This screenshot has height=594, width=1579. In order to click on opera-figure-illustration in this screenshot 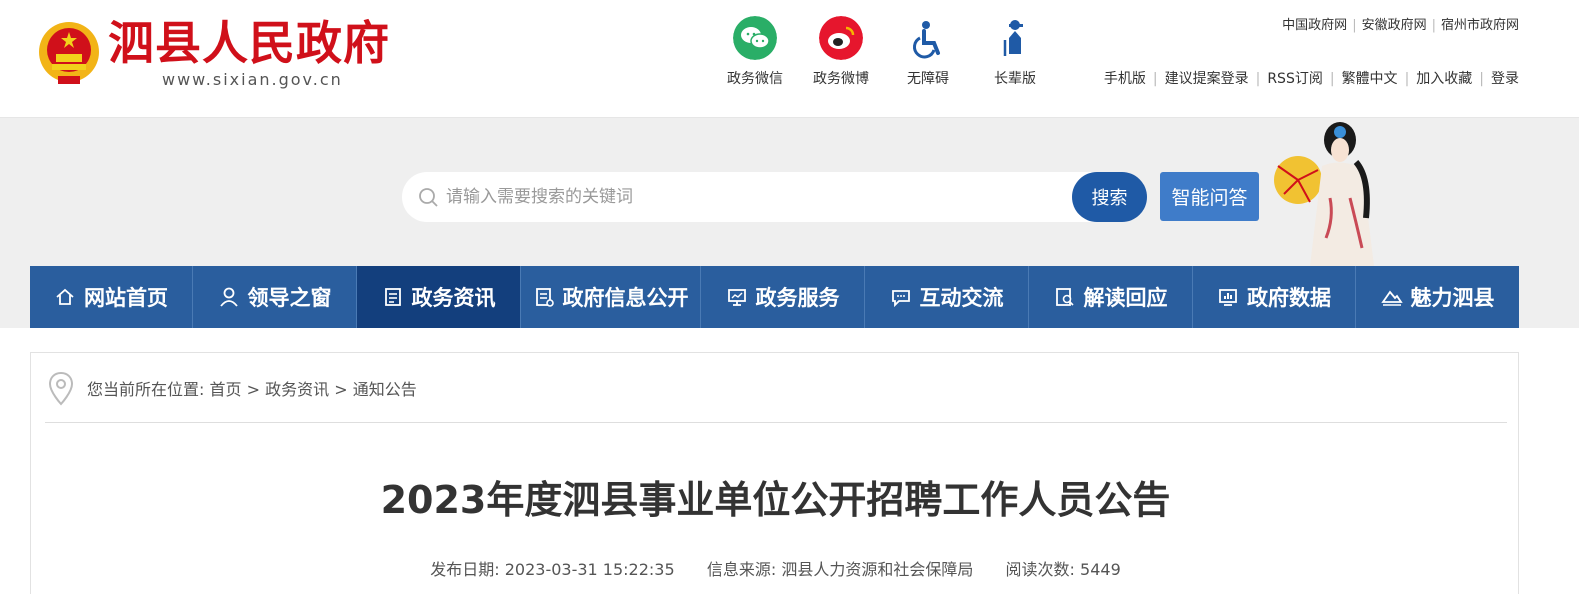, I will do `click(1324, 194)`.